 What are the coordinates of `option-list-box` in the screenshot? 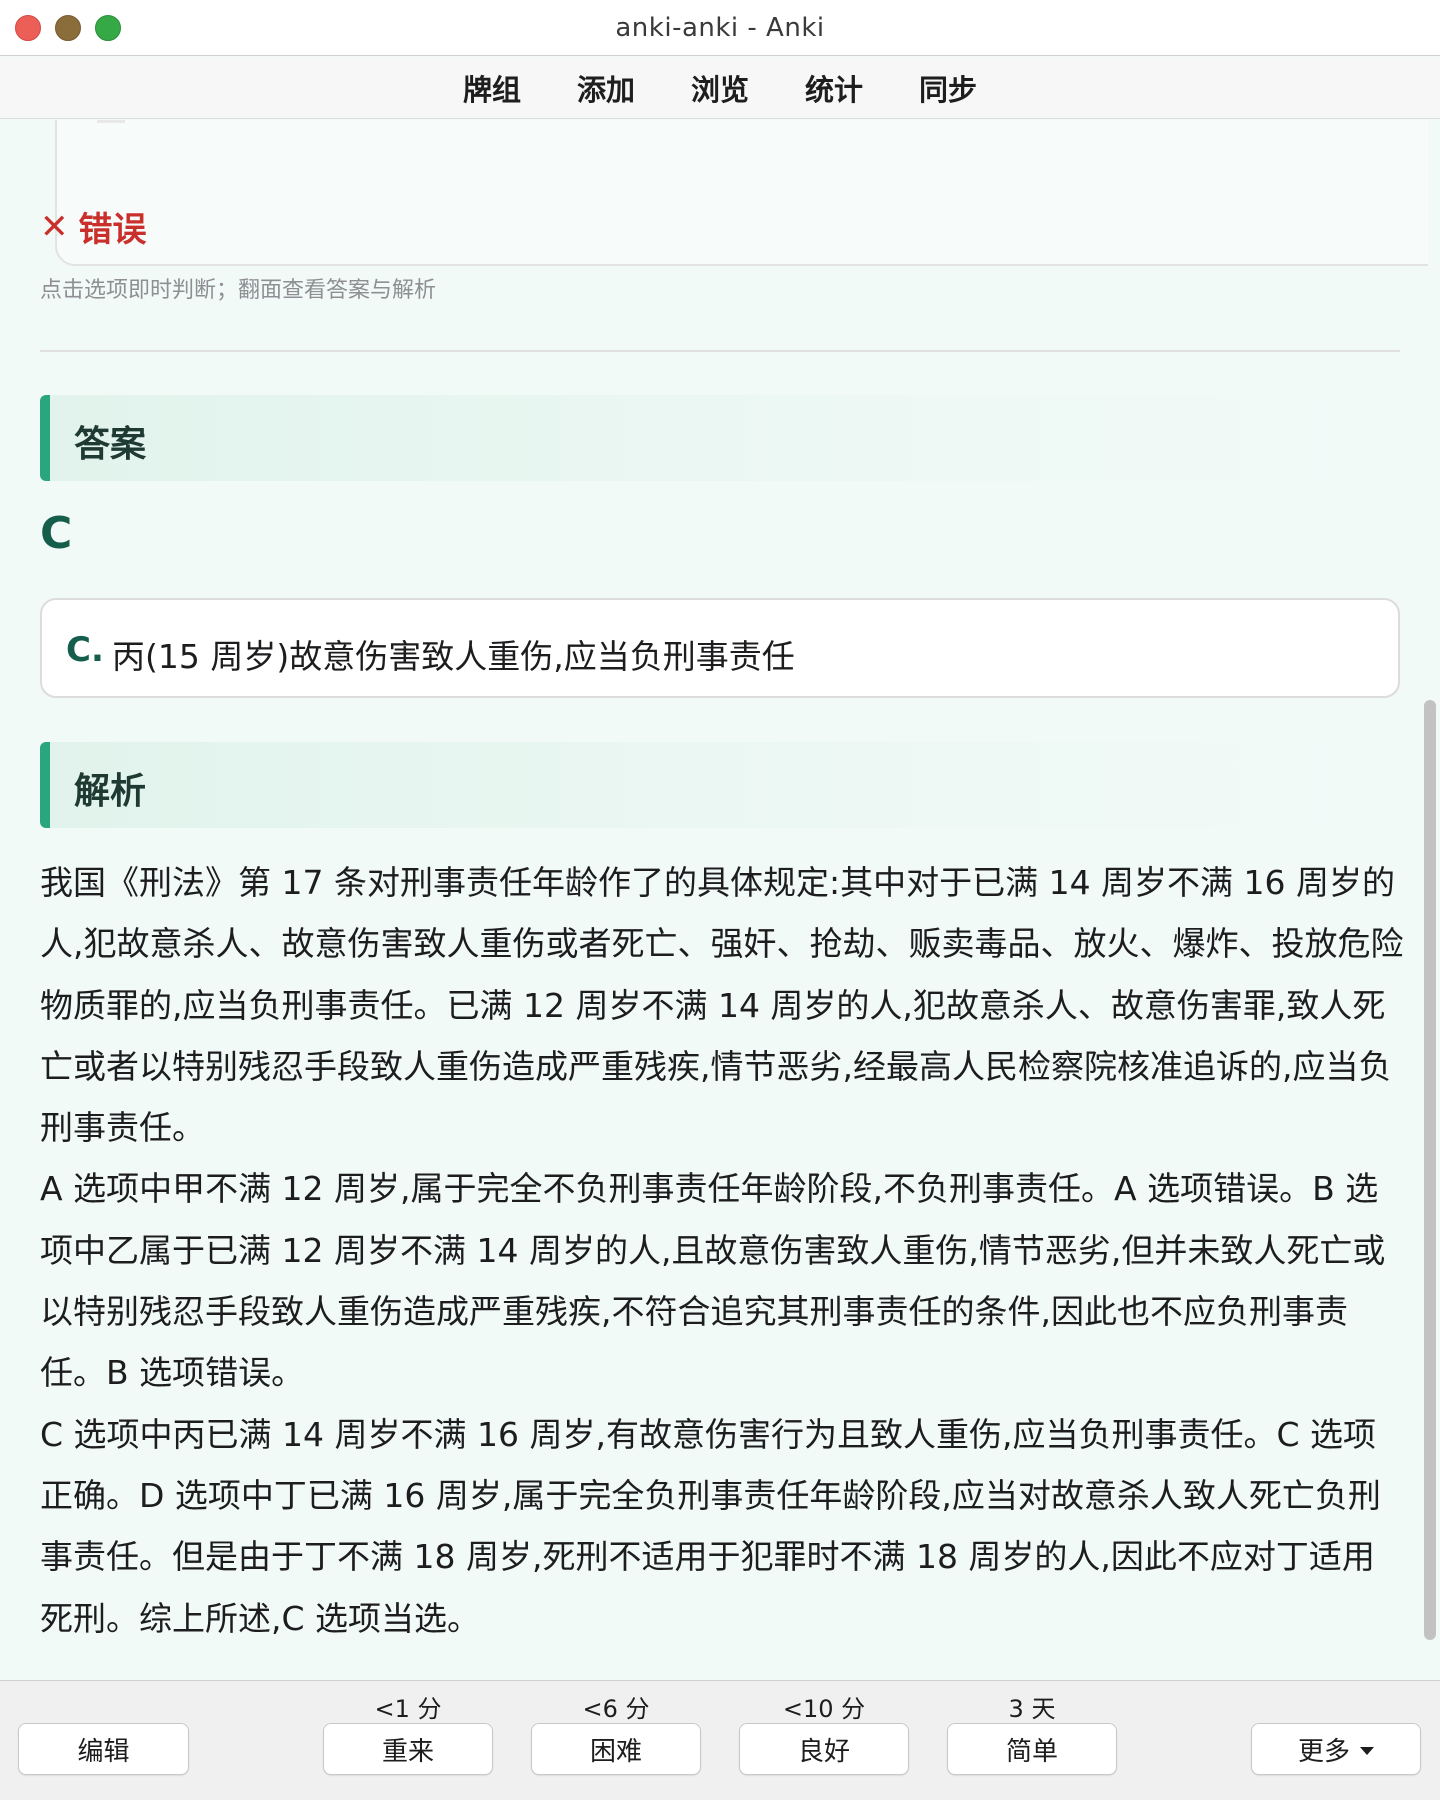 It's located at (741, 193).